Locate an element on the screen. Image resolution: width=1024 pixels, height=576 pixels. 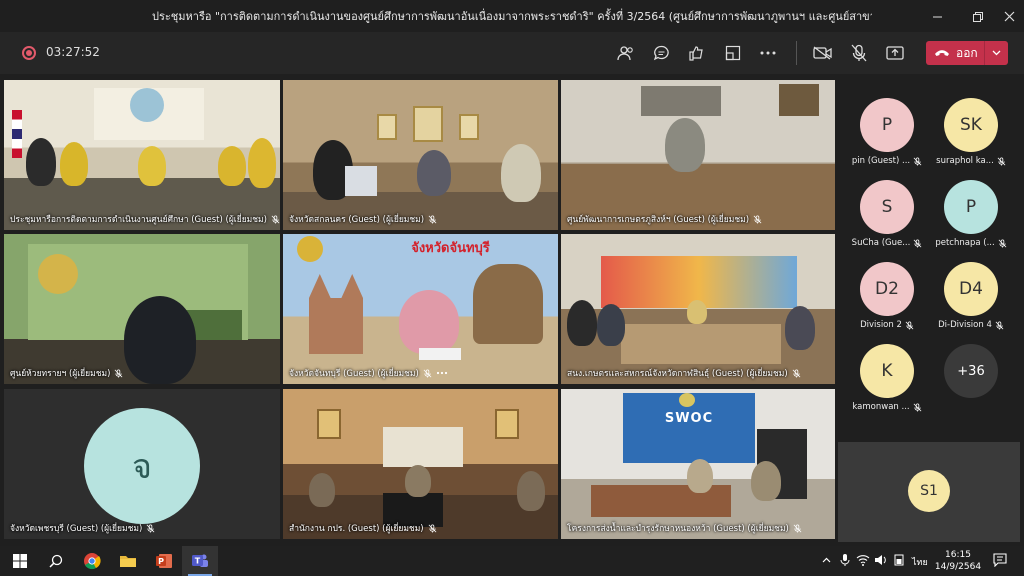
system-clock: 16:15 14/9/2564 is located at coordinates (958, 561).